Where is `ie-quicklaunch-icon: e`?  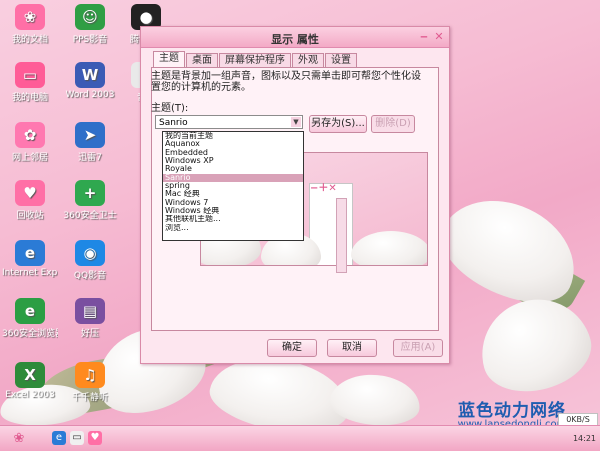
ie-quicklaunch-icon: e is located at coordinates (59, 438).